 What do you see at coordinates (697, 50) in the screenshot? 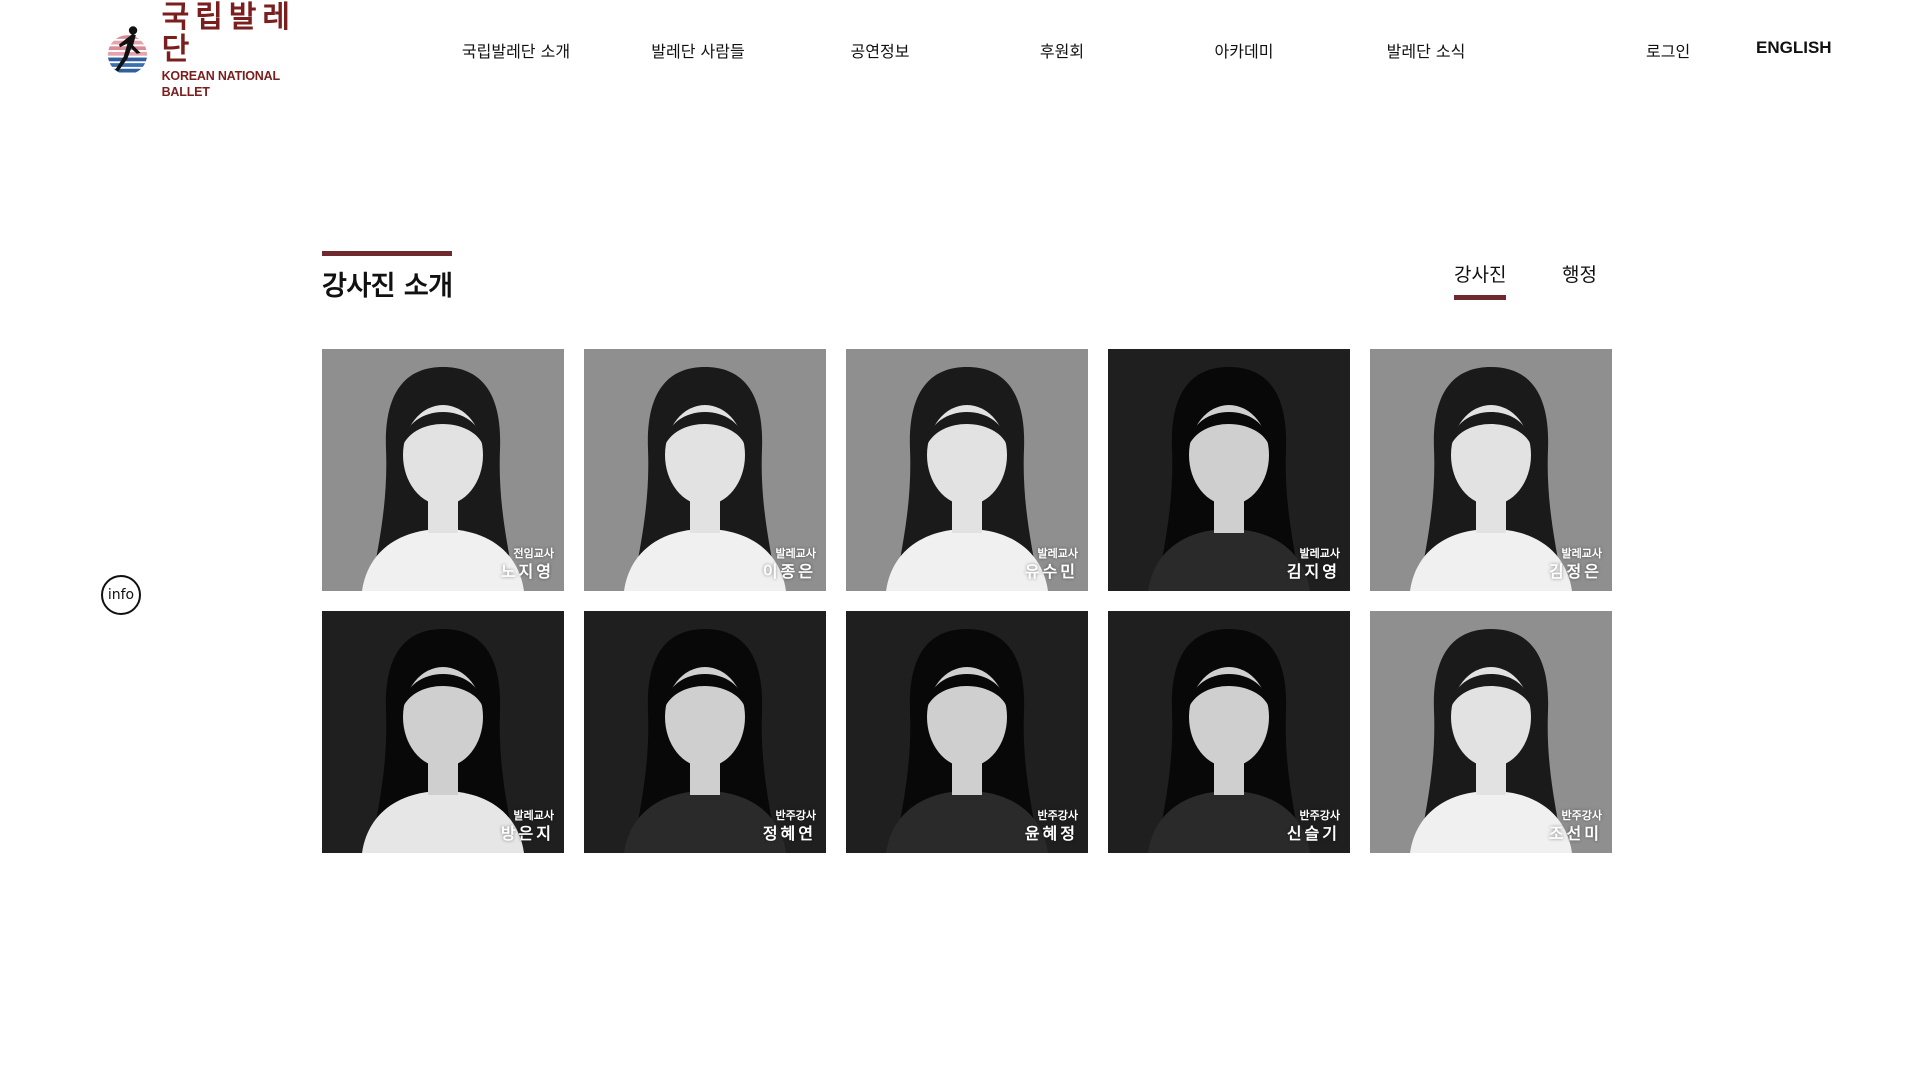
I see `nav-item-people: 발레단 사람들` at bounding box center [697, 50].